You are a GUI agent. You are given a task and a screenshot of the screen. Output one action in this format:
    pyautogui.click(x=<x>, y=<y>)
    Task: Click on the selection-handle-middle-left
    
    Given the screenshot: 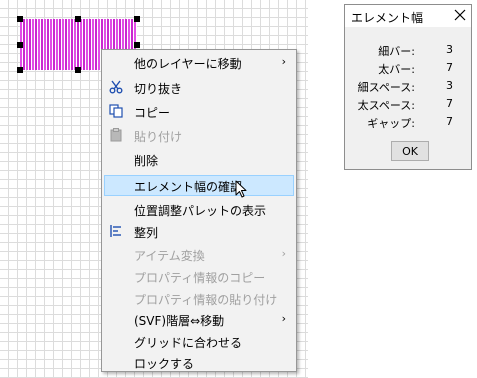 What is the action you would take?
    pyautogui.click(x=20, y=45)
    